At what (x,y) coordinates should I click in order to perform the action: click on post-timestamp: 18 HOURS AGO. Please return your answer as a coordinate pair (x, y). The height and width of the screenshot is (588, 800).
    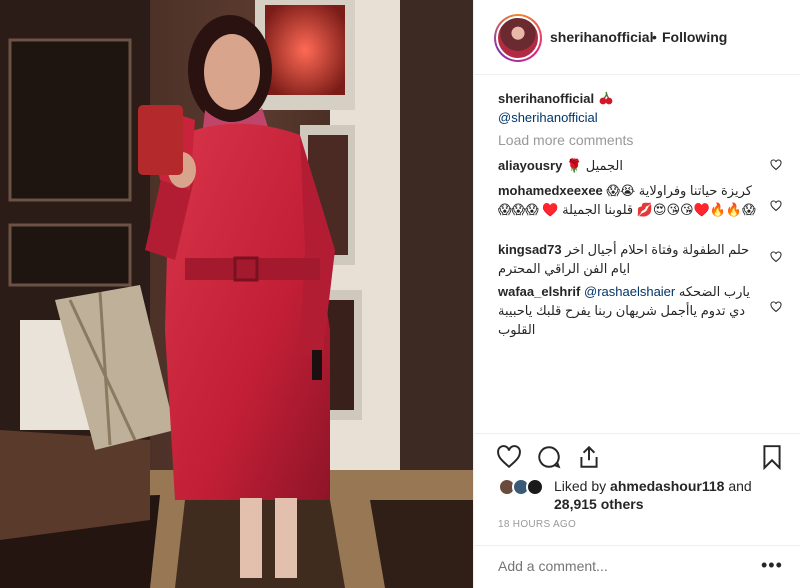
    Looking at the image, I should click on (537, 524).